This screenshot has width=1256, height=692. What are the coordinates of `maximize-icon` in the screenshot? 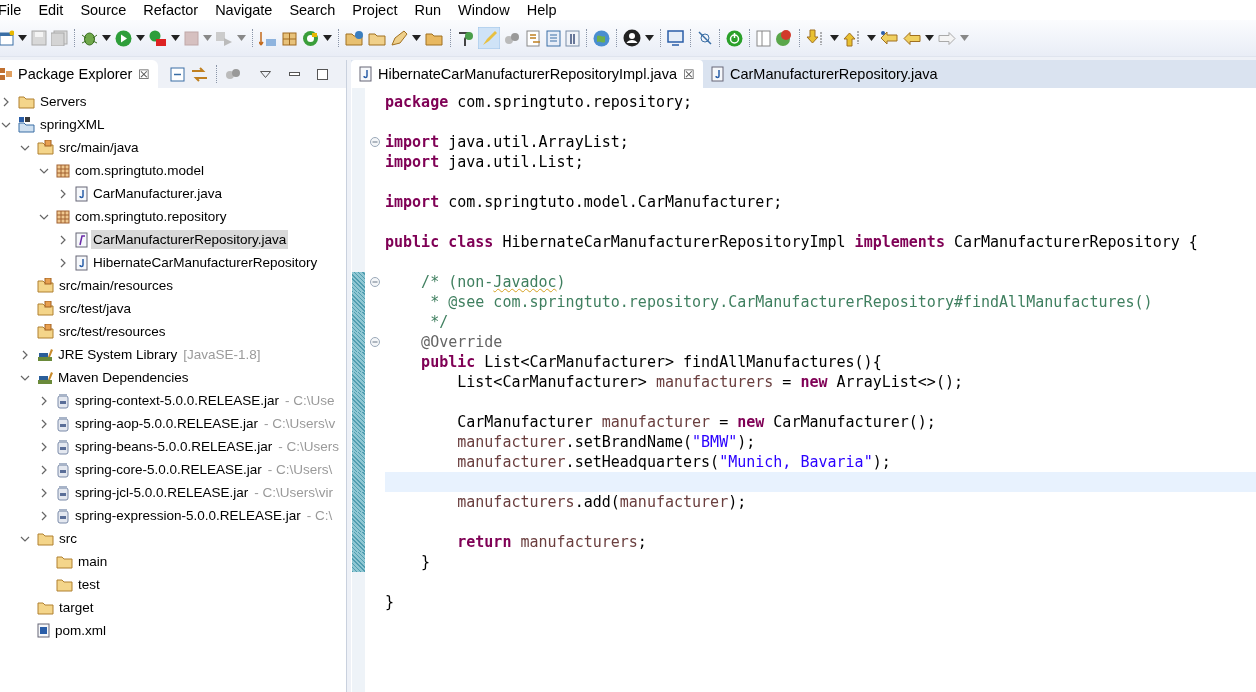 It's located at (322, 74).